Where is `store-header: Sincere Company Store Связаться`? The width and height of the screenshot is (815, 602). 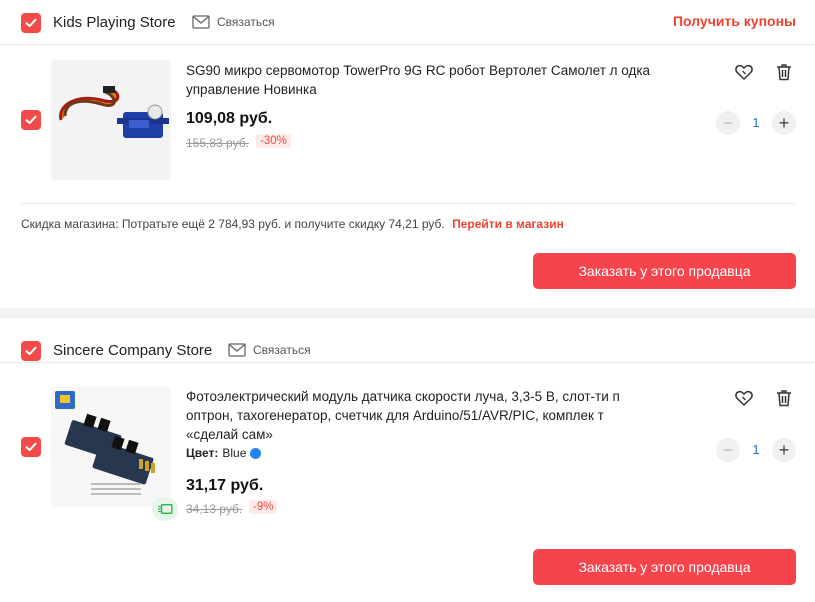 store-header: Sincere Company Store Связаться is located at coordinates (407, 340).